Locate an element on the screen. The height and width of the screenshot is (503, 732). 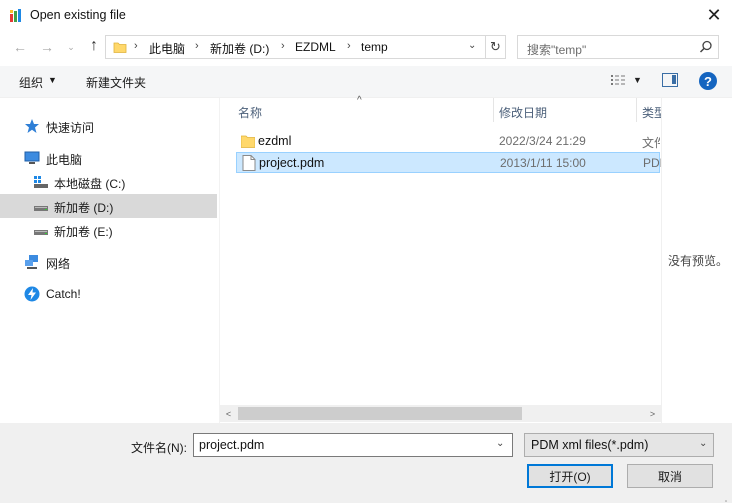
scroll-left-glyph: < is located at coordinates (228, 413).